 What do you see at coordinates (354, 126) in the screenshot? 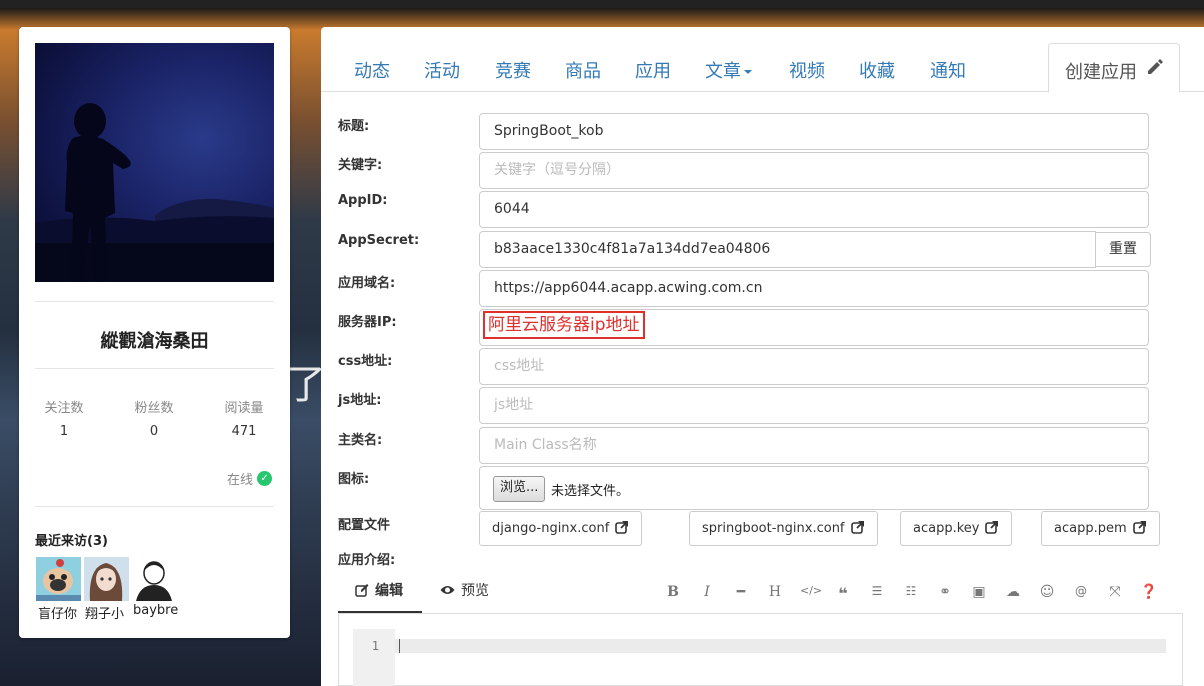
I see `label-title: 标题:` at bounding box center [354, 126].